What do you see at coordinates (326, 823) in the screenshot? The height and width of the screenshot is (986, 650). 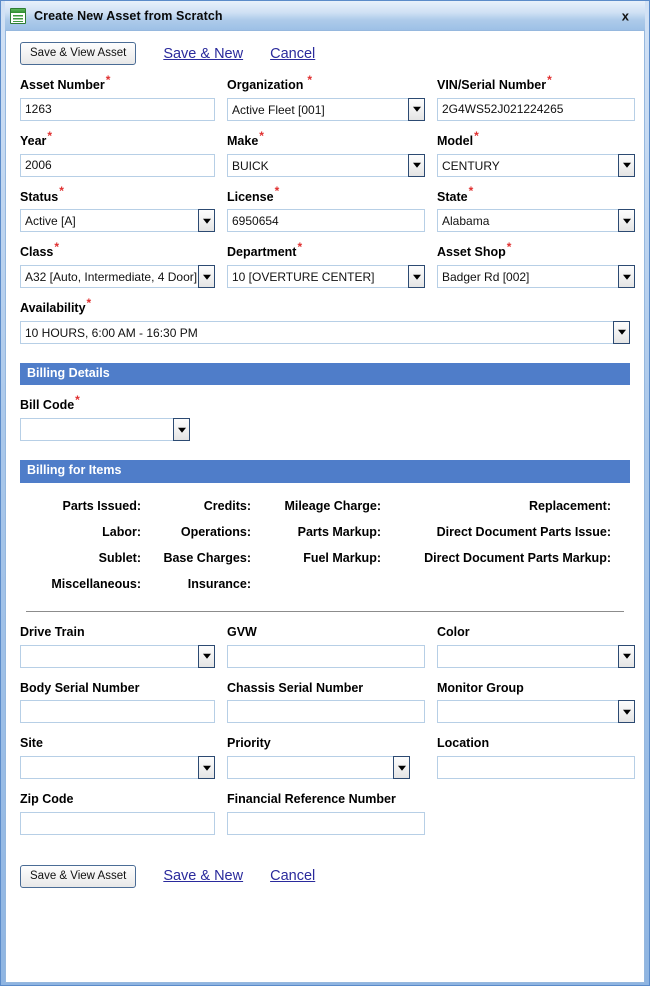 I see `financial-reference-number-input` at bounding box center [326, 823].